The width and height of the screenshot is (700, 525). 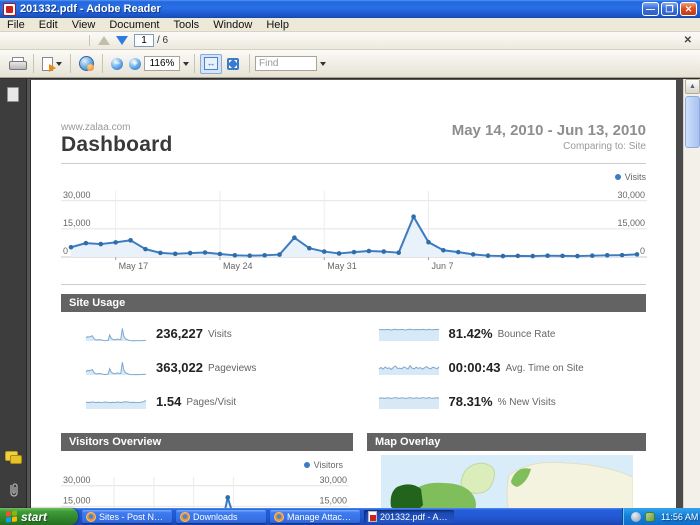 I want to click on next-page-button, so click(x=122, y=40).